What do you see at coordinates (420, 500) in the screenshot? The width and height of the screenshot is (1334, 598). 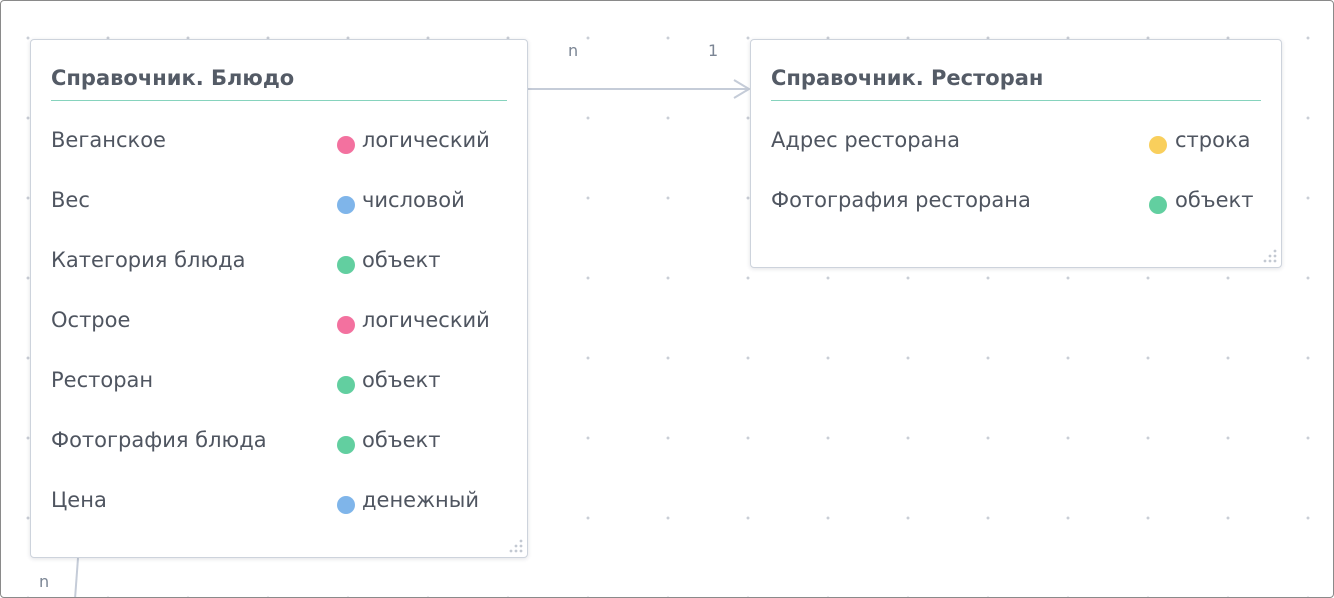 I see `field-type: денежный` at bounding box center [420, 500].